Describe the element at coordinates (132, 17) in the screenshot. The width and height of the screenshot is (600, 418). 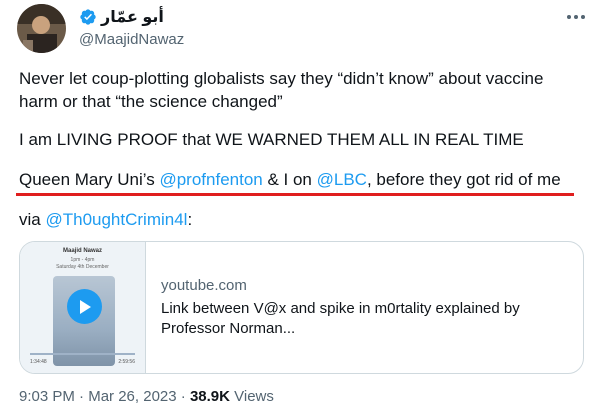
I see `author-display-name: أبو عمّار` at that location.